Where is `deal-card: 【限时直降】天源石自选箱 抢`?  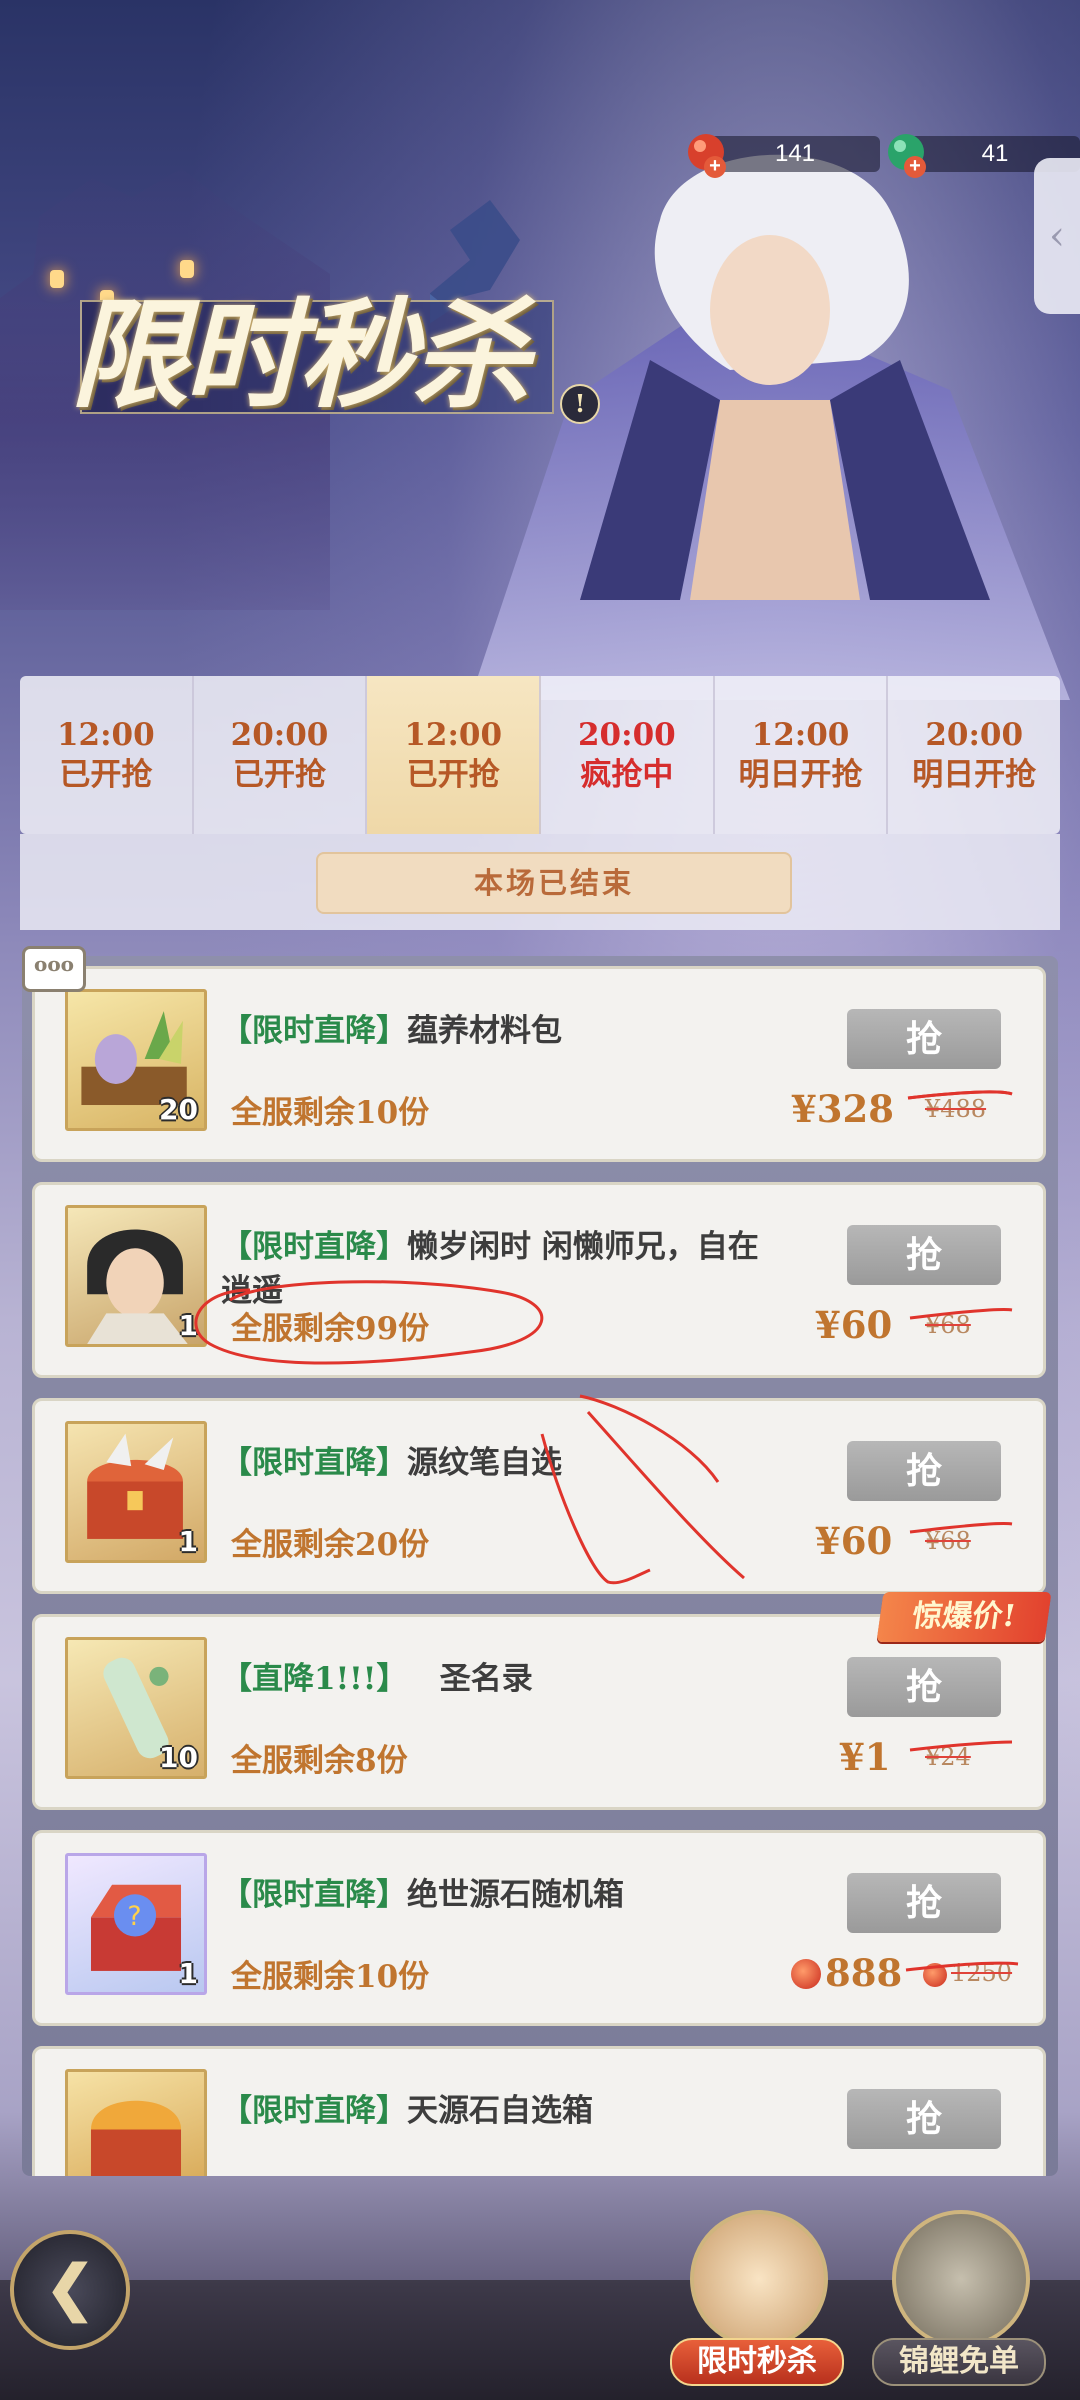 deal-card: 【限时直降】天源石自选箱 抢 is located at coordinates (539, 2111).